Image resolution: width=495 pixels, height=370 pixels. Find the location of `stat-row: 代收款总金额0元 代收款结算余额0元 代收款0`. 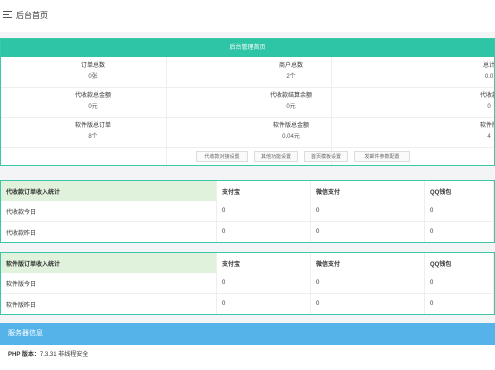

stat-row: 代收款总金额0元 代收款结算余额0元 代收款0 is located at coordinates (247, 104).